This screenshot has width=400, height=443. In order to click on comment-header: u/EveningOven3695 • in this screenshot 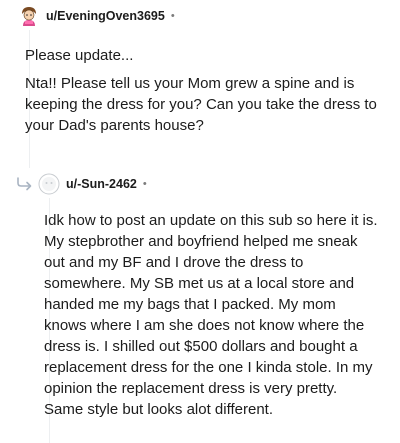, I will do `click(200, 16)`.